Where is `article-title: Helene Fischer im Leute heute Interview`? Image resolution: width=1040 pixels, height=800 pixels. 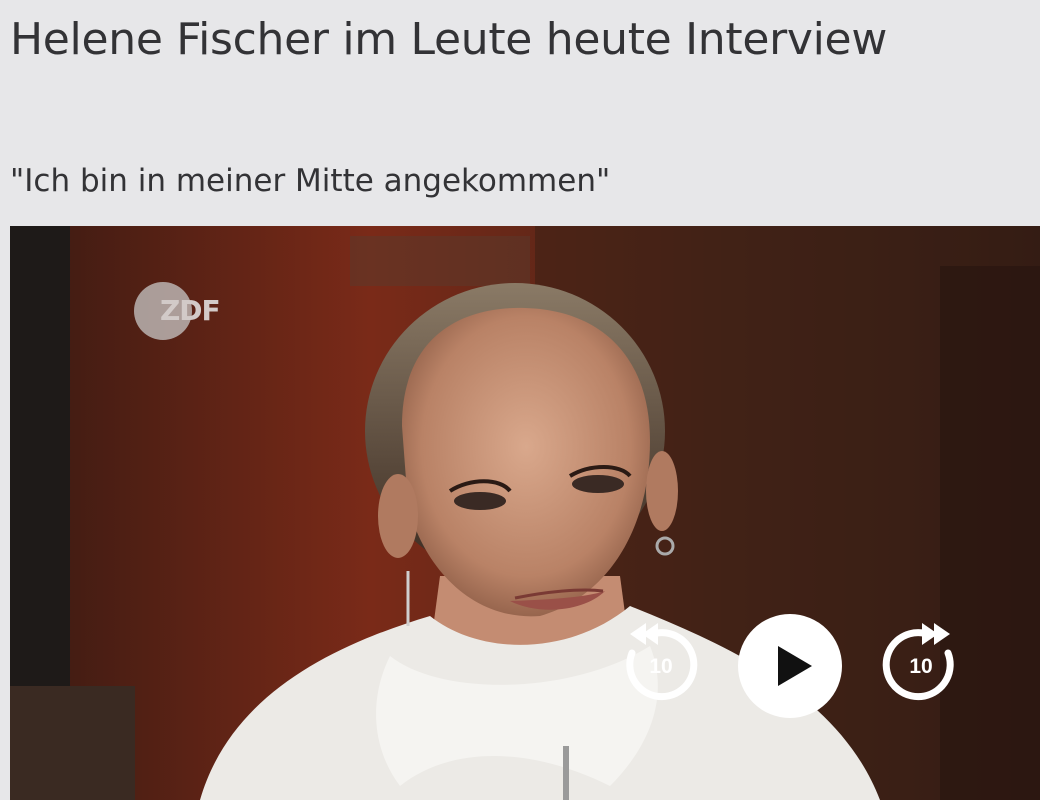
article-title: Helene Fischer im Leute heute Interview is located at coordinates (449, 39).